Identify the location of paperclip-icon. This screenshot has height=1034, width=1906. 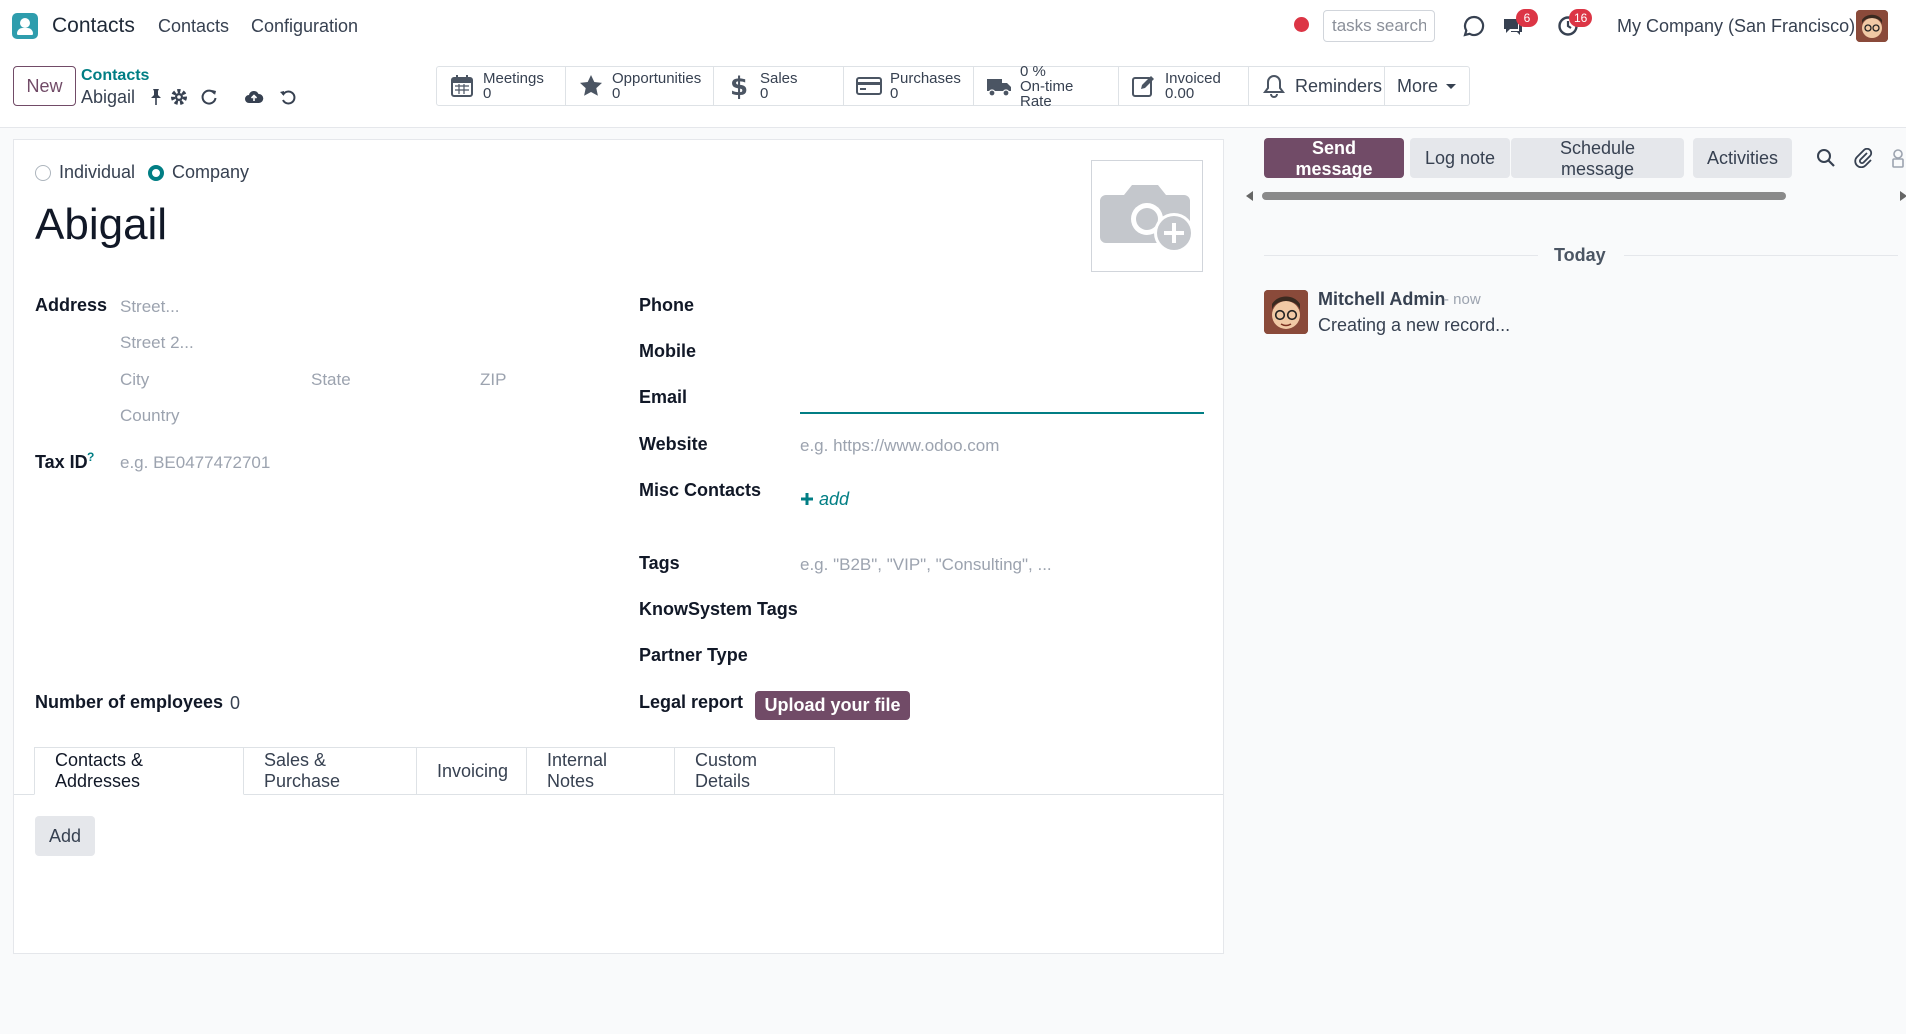
(1864, 158).